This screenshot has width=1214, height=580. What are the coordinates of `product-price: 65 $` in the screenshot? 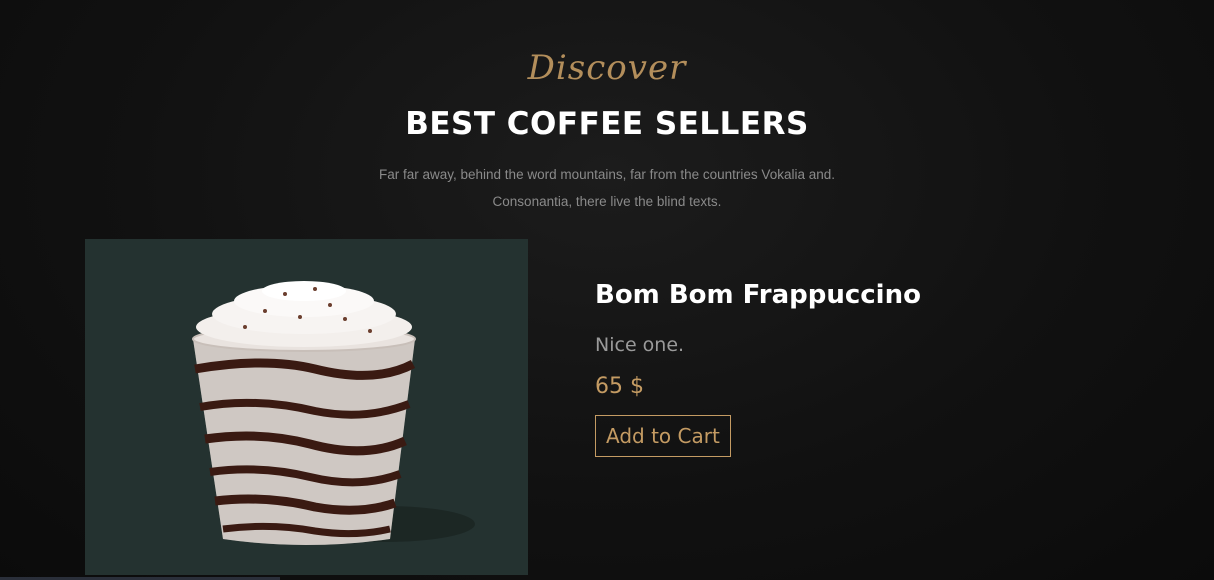 It's located at (619, 386).